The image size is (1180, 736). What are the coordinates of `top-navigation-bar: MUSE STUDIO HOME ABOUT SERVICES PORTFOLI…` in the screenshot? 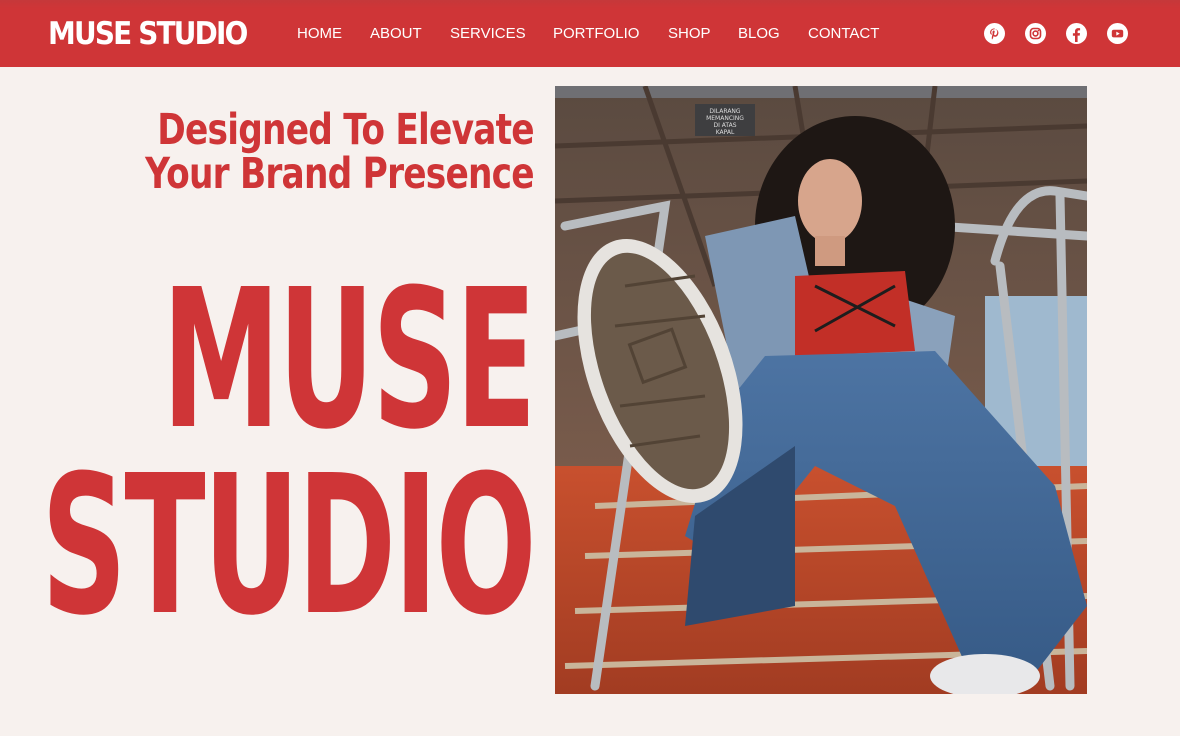 It's located at (590, 33).